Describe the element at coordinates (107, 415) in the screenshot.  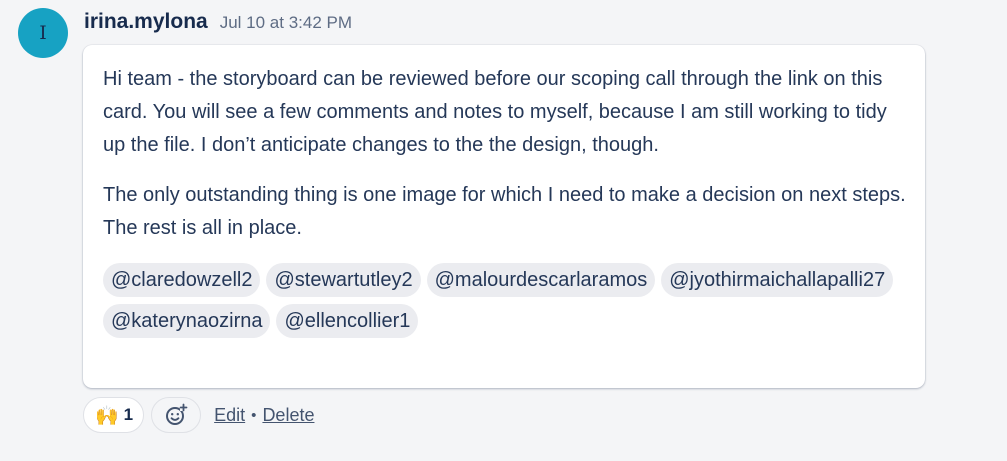
I see `raising-hands-icon: 🙌` at that location.